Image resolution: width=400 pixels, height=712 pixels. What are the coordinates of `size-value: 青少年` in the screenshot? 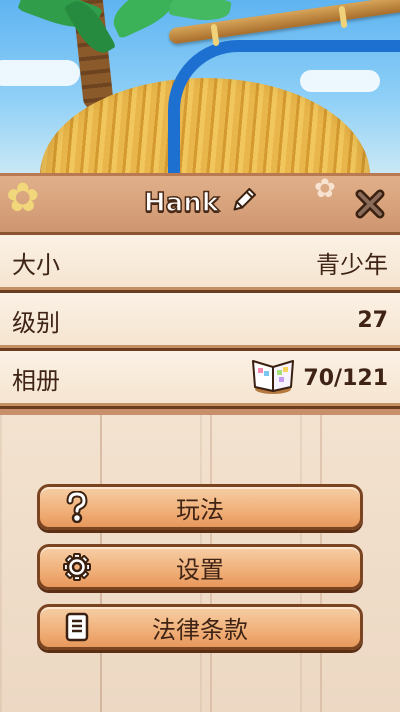 It's located at (352, 265).